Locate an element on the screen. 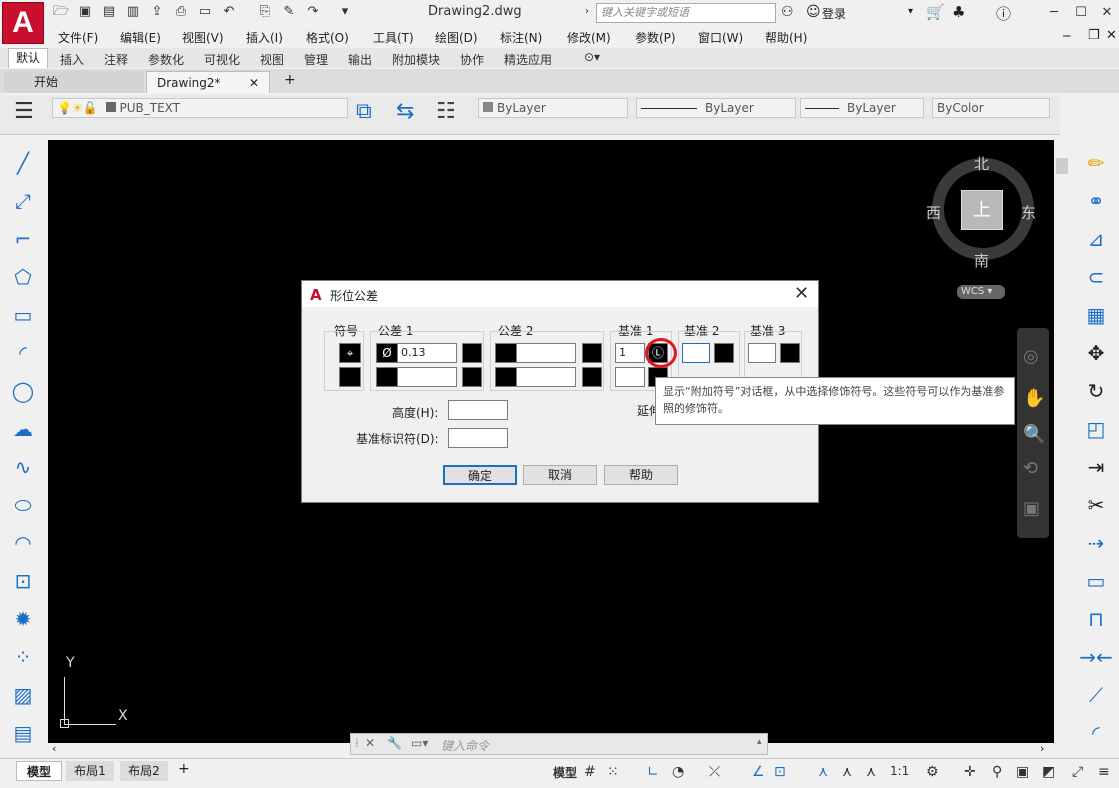  ellipse-arc-icon: ◠ is located at coordinates (23, 543).